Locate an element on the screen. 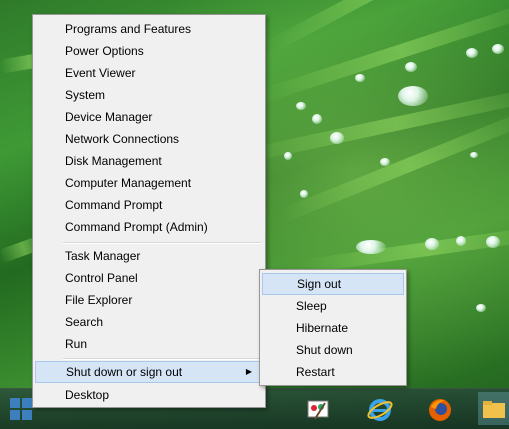  menu-item-desktop: Desktop is located at coordinates (149, 395).